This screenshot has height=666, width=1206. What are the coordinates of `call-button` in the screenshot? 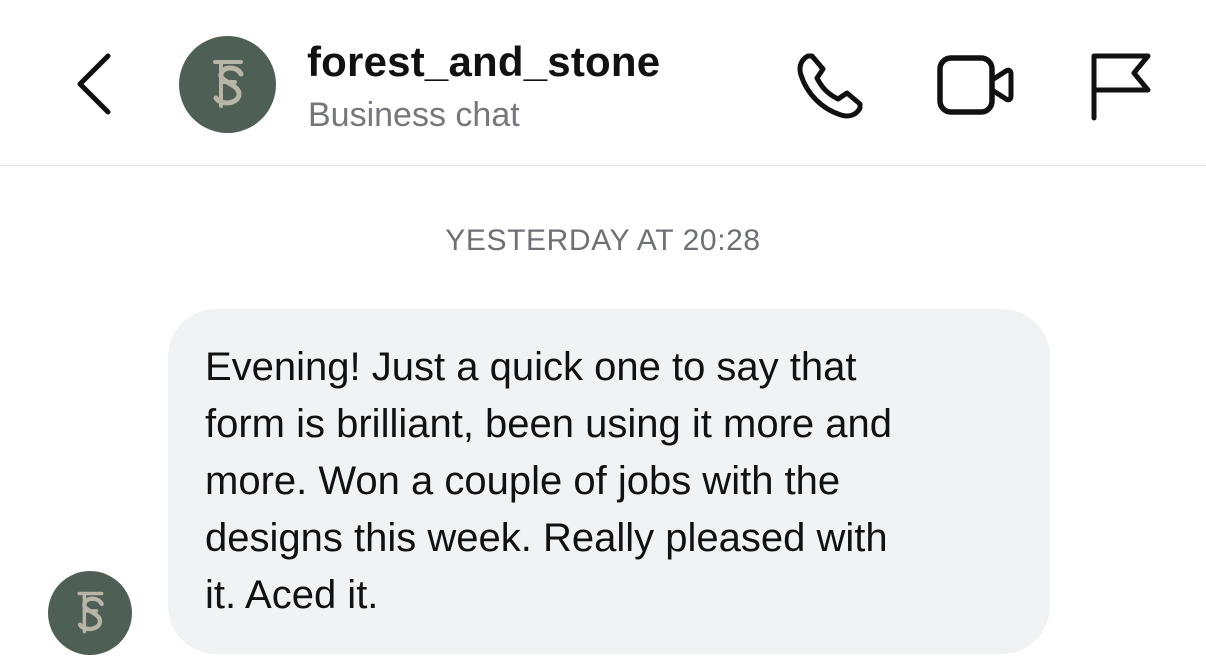 It's located at (830, 86).